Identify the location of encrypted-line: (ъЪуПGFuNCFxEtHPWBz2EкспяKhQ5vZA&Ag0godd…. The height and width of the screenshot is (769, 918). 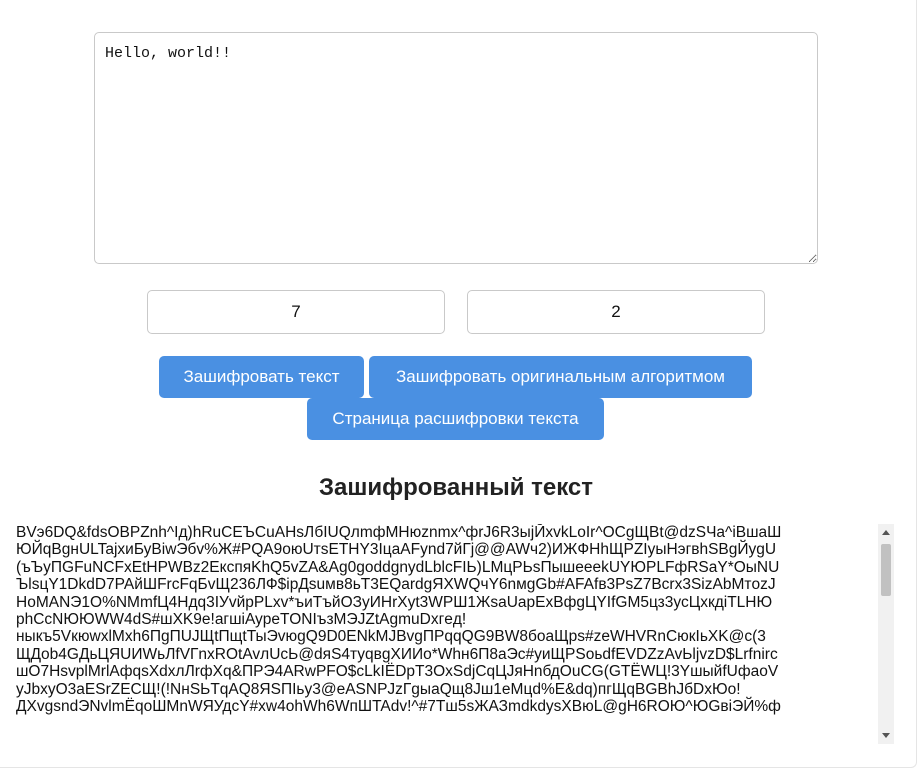
(398, 567).